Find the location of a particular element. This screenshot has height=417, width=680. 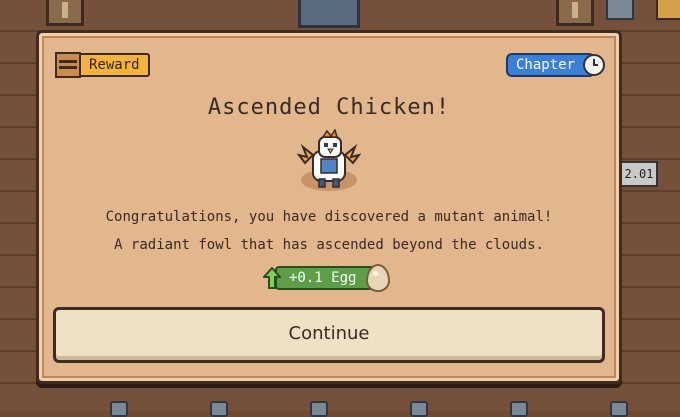

ascended-chicken-icon is located at coordinates (329, 158).